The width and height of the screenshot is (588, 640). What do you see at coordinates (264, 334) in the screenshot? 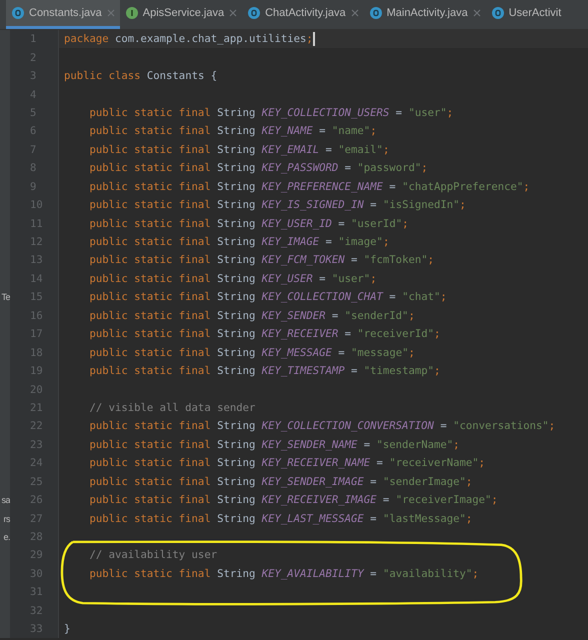
I see `code-line: public static final String KEY_RECEIVER = "receiverId";` at bounding box center [264, 334].